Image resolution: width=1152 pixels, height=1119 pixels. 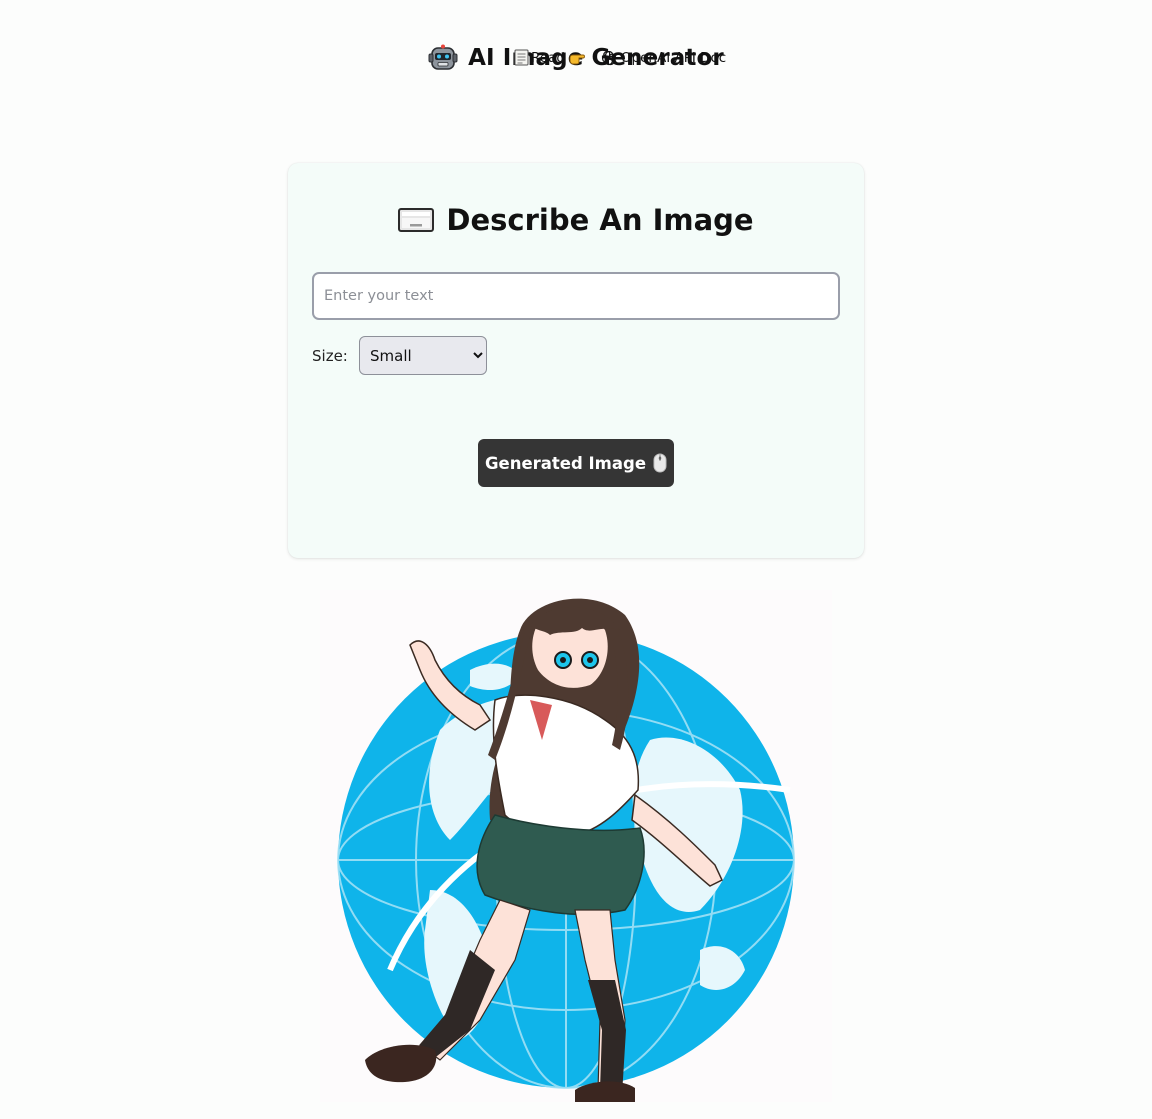 I want to click on card-title-row: Describe An Image, so click(x=576, y=220).